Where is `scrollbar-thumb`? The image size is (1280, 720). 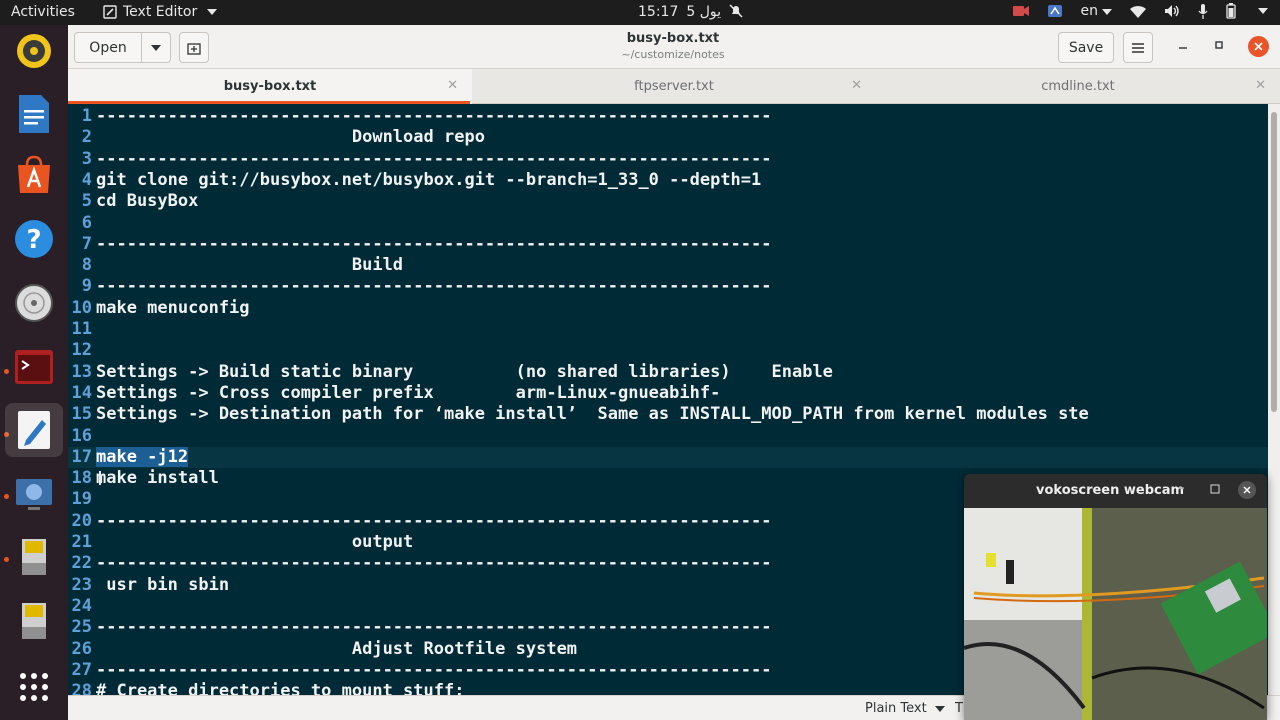 scrollbar-thumb is located at coordinates (1274, 262).